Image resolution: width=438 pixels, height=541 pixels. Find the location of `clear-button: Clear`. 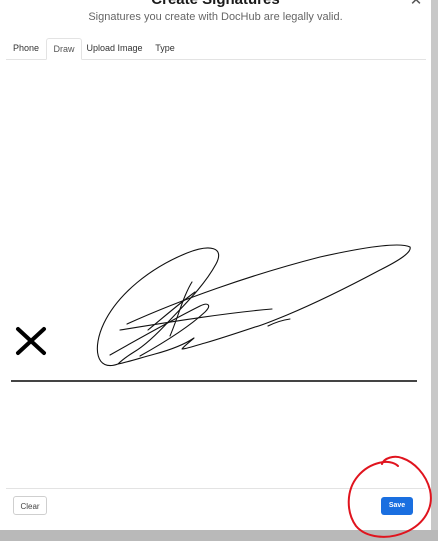

clear-button: Clear is located at coordinates (30, 505).